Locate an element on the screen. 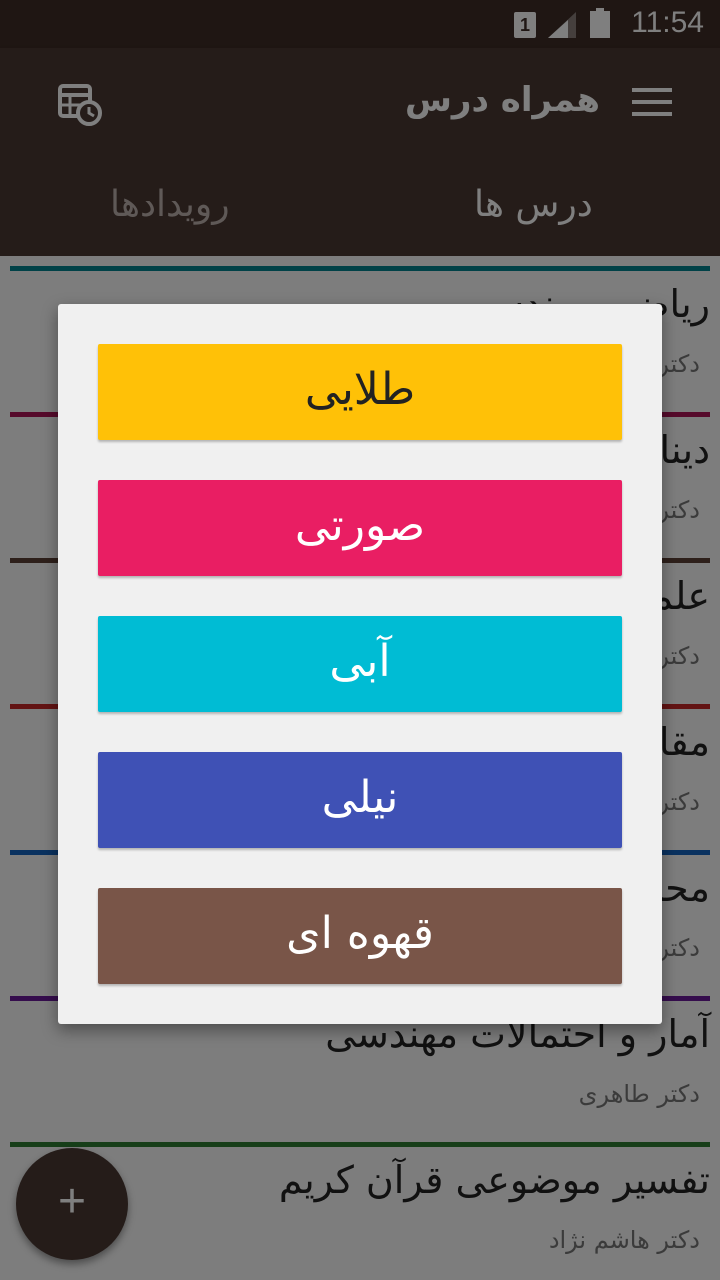 The image size is (720, 1280). color-option-gold-button: طلایی is located at coordinates (360, 392).